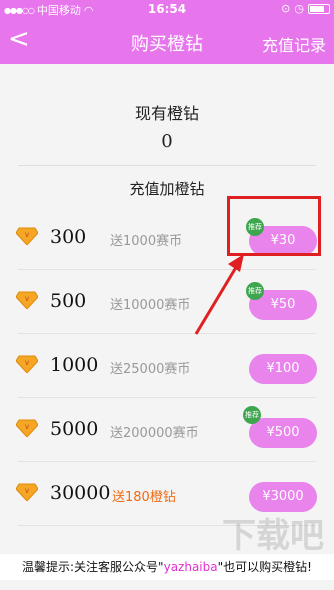  Describe the element at coordinates (93, 567) in the screenshot. I see `tip-prefix: 温馨提示:关注客服公众号"` at that location.